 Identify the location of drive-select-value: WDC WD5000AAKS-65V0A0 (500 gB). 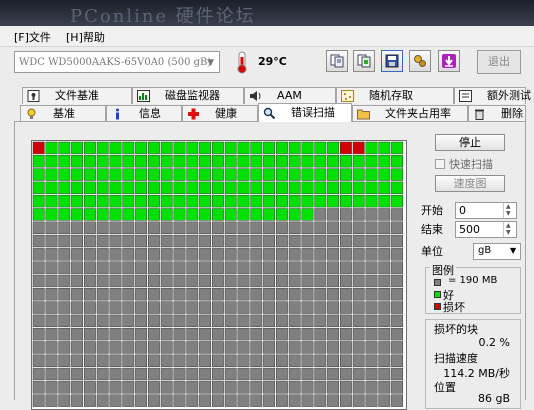
(115, 62).